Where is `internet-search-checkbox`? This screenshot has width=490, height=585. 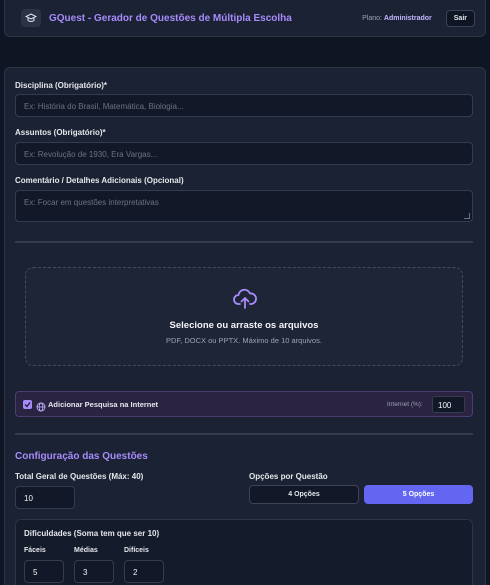 internet-search-checkbox is located at coordinates (27, 404).